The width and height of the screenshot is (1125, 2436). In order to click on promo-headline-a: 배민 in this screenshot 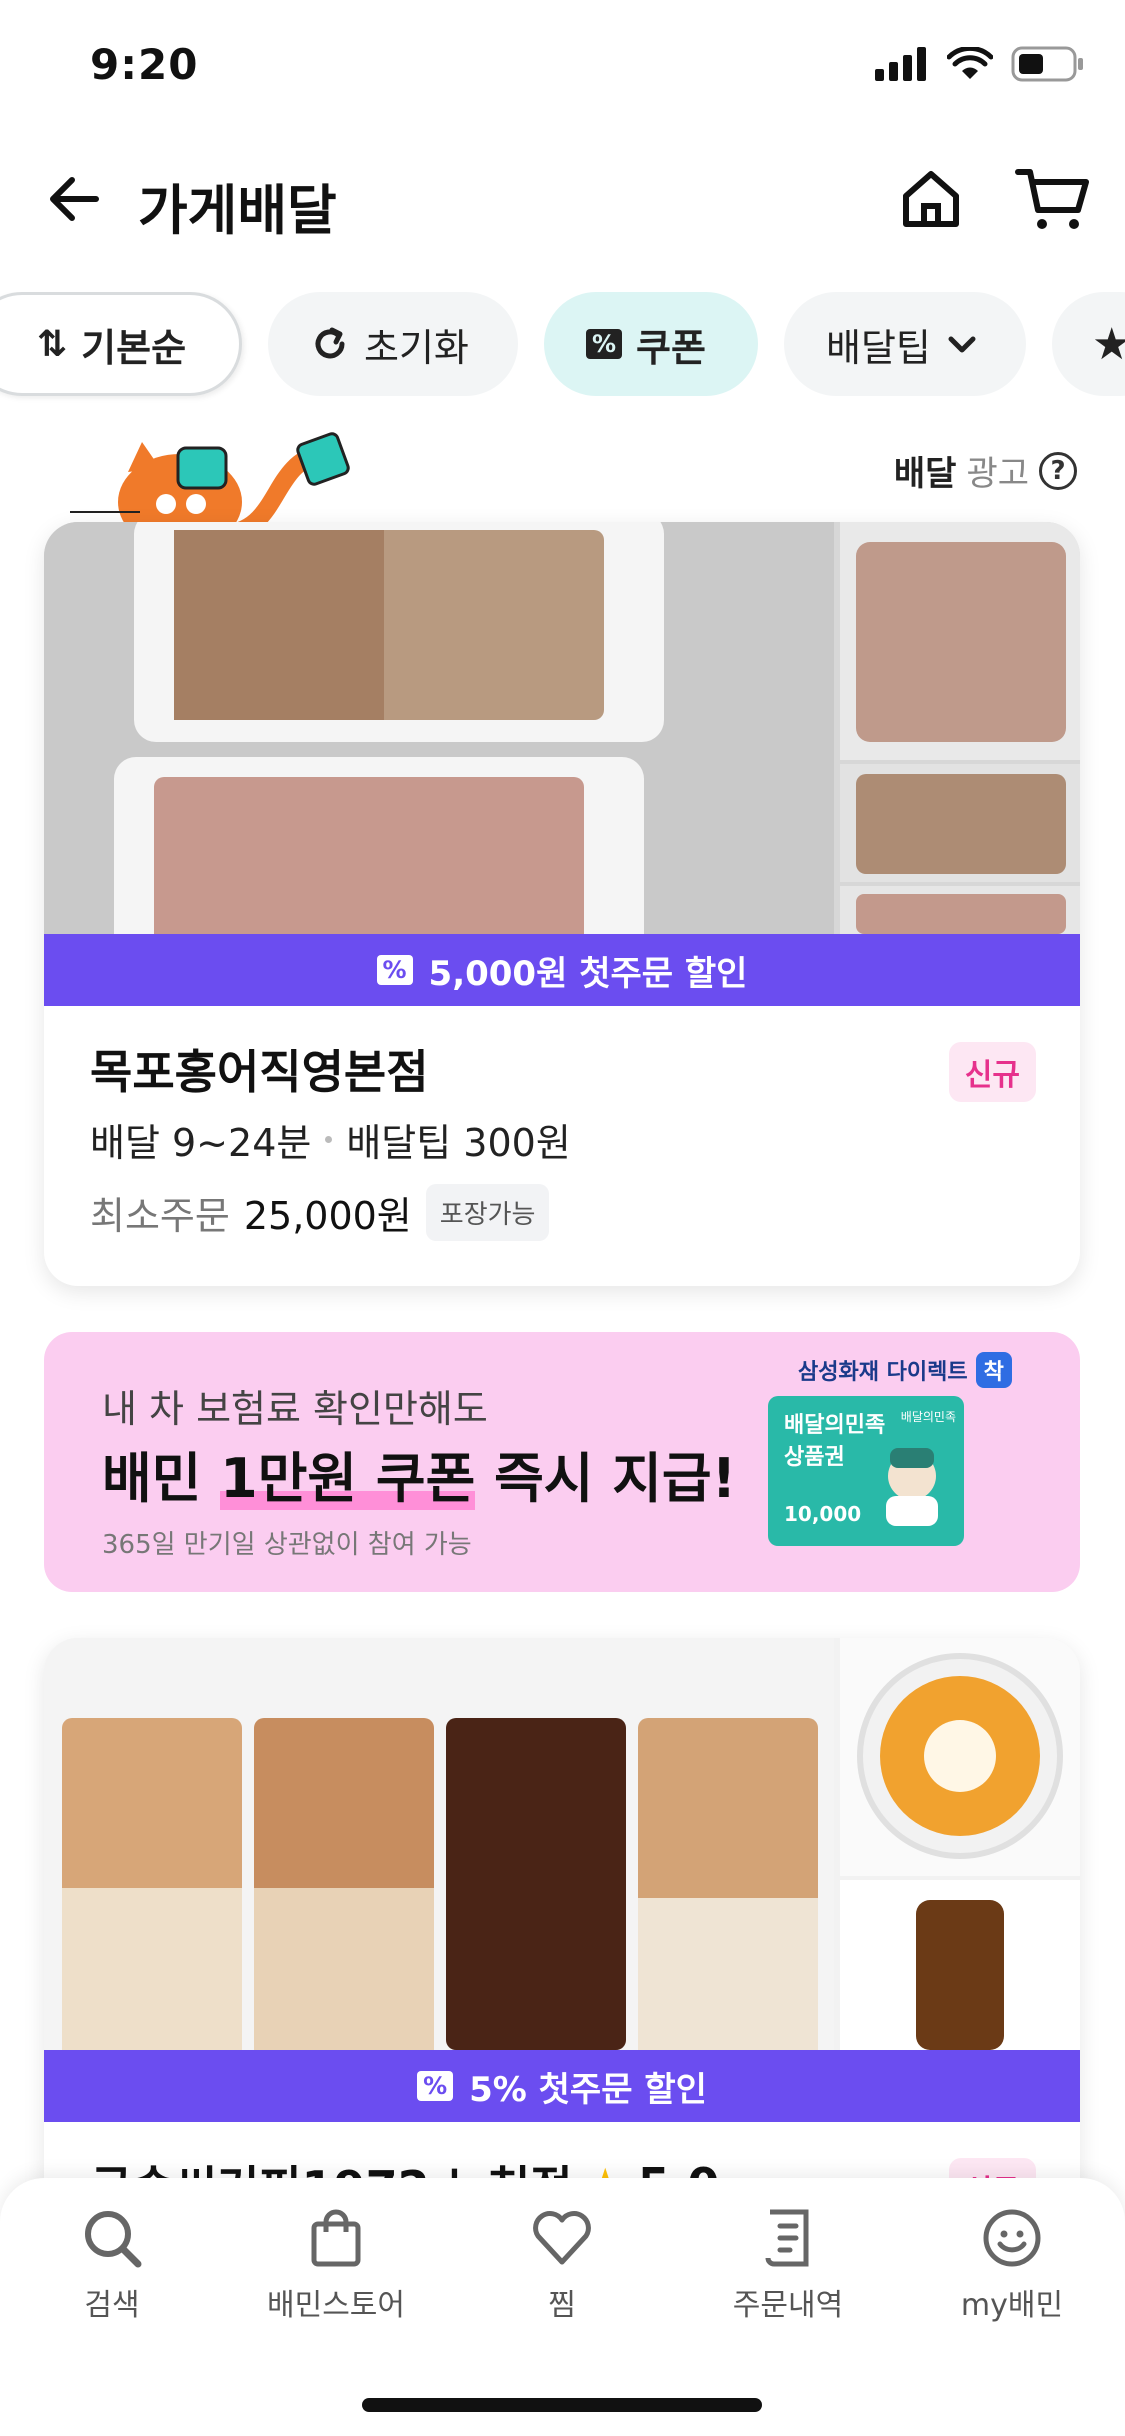, I will do `click(161, 1478)`.